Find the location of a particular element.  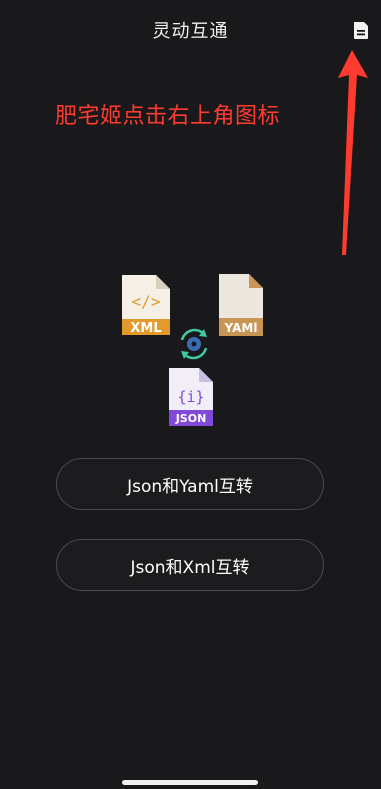

xml-file-icon: </> XML is located at coordinates (146, 305).